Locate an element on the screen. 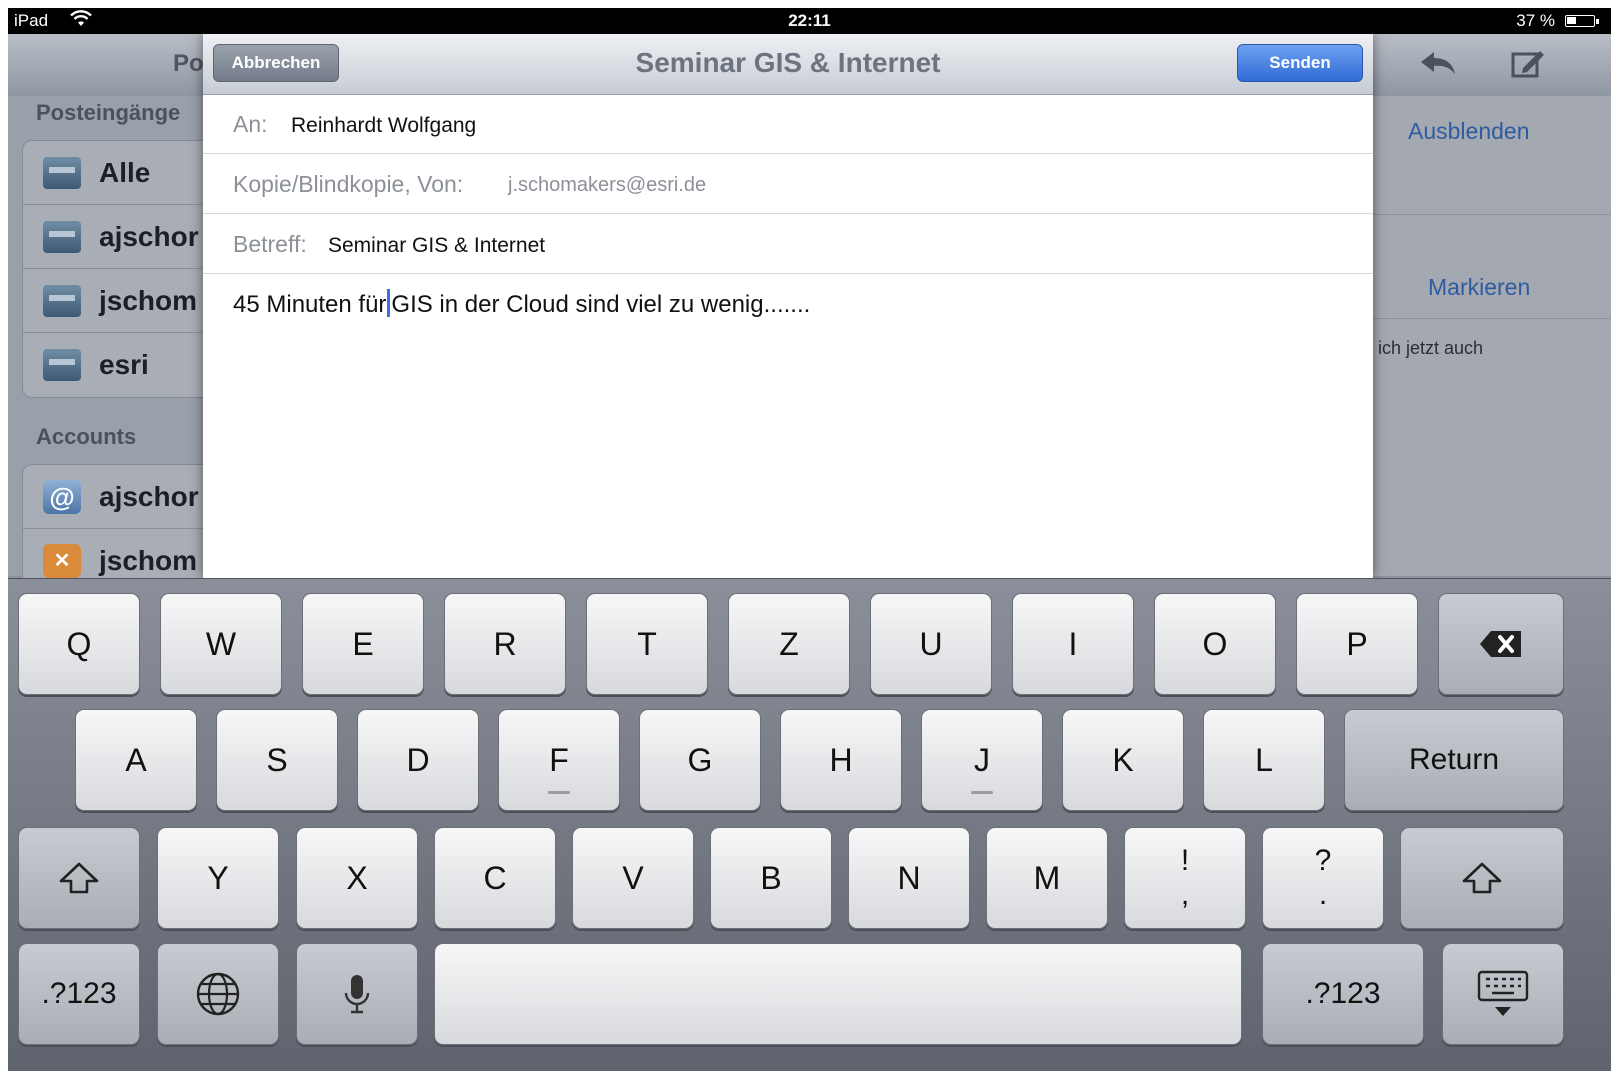 Image resolution: width=1611 pixels, height=1071 pixels. account-list: @ ajschor ✕ jschom is located at coordinates (123, 525).